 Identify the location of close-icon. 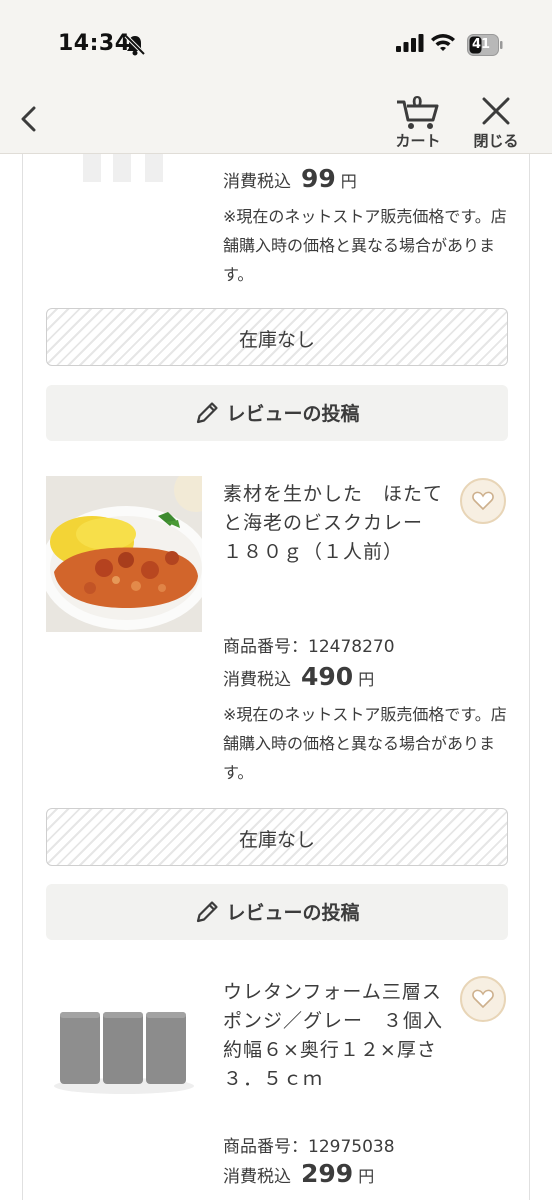
(496, 111).